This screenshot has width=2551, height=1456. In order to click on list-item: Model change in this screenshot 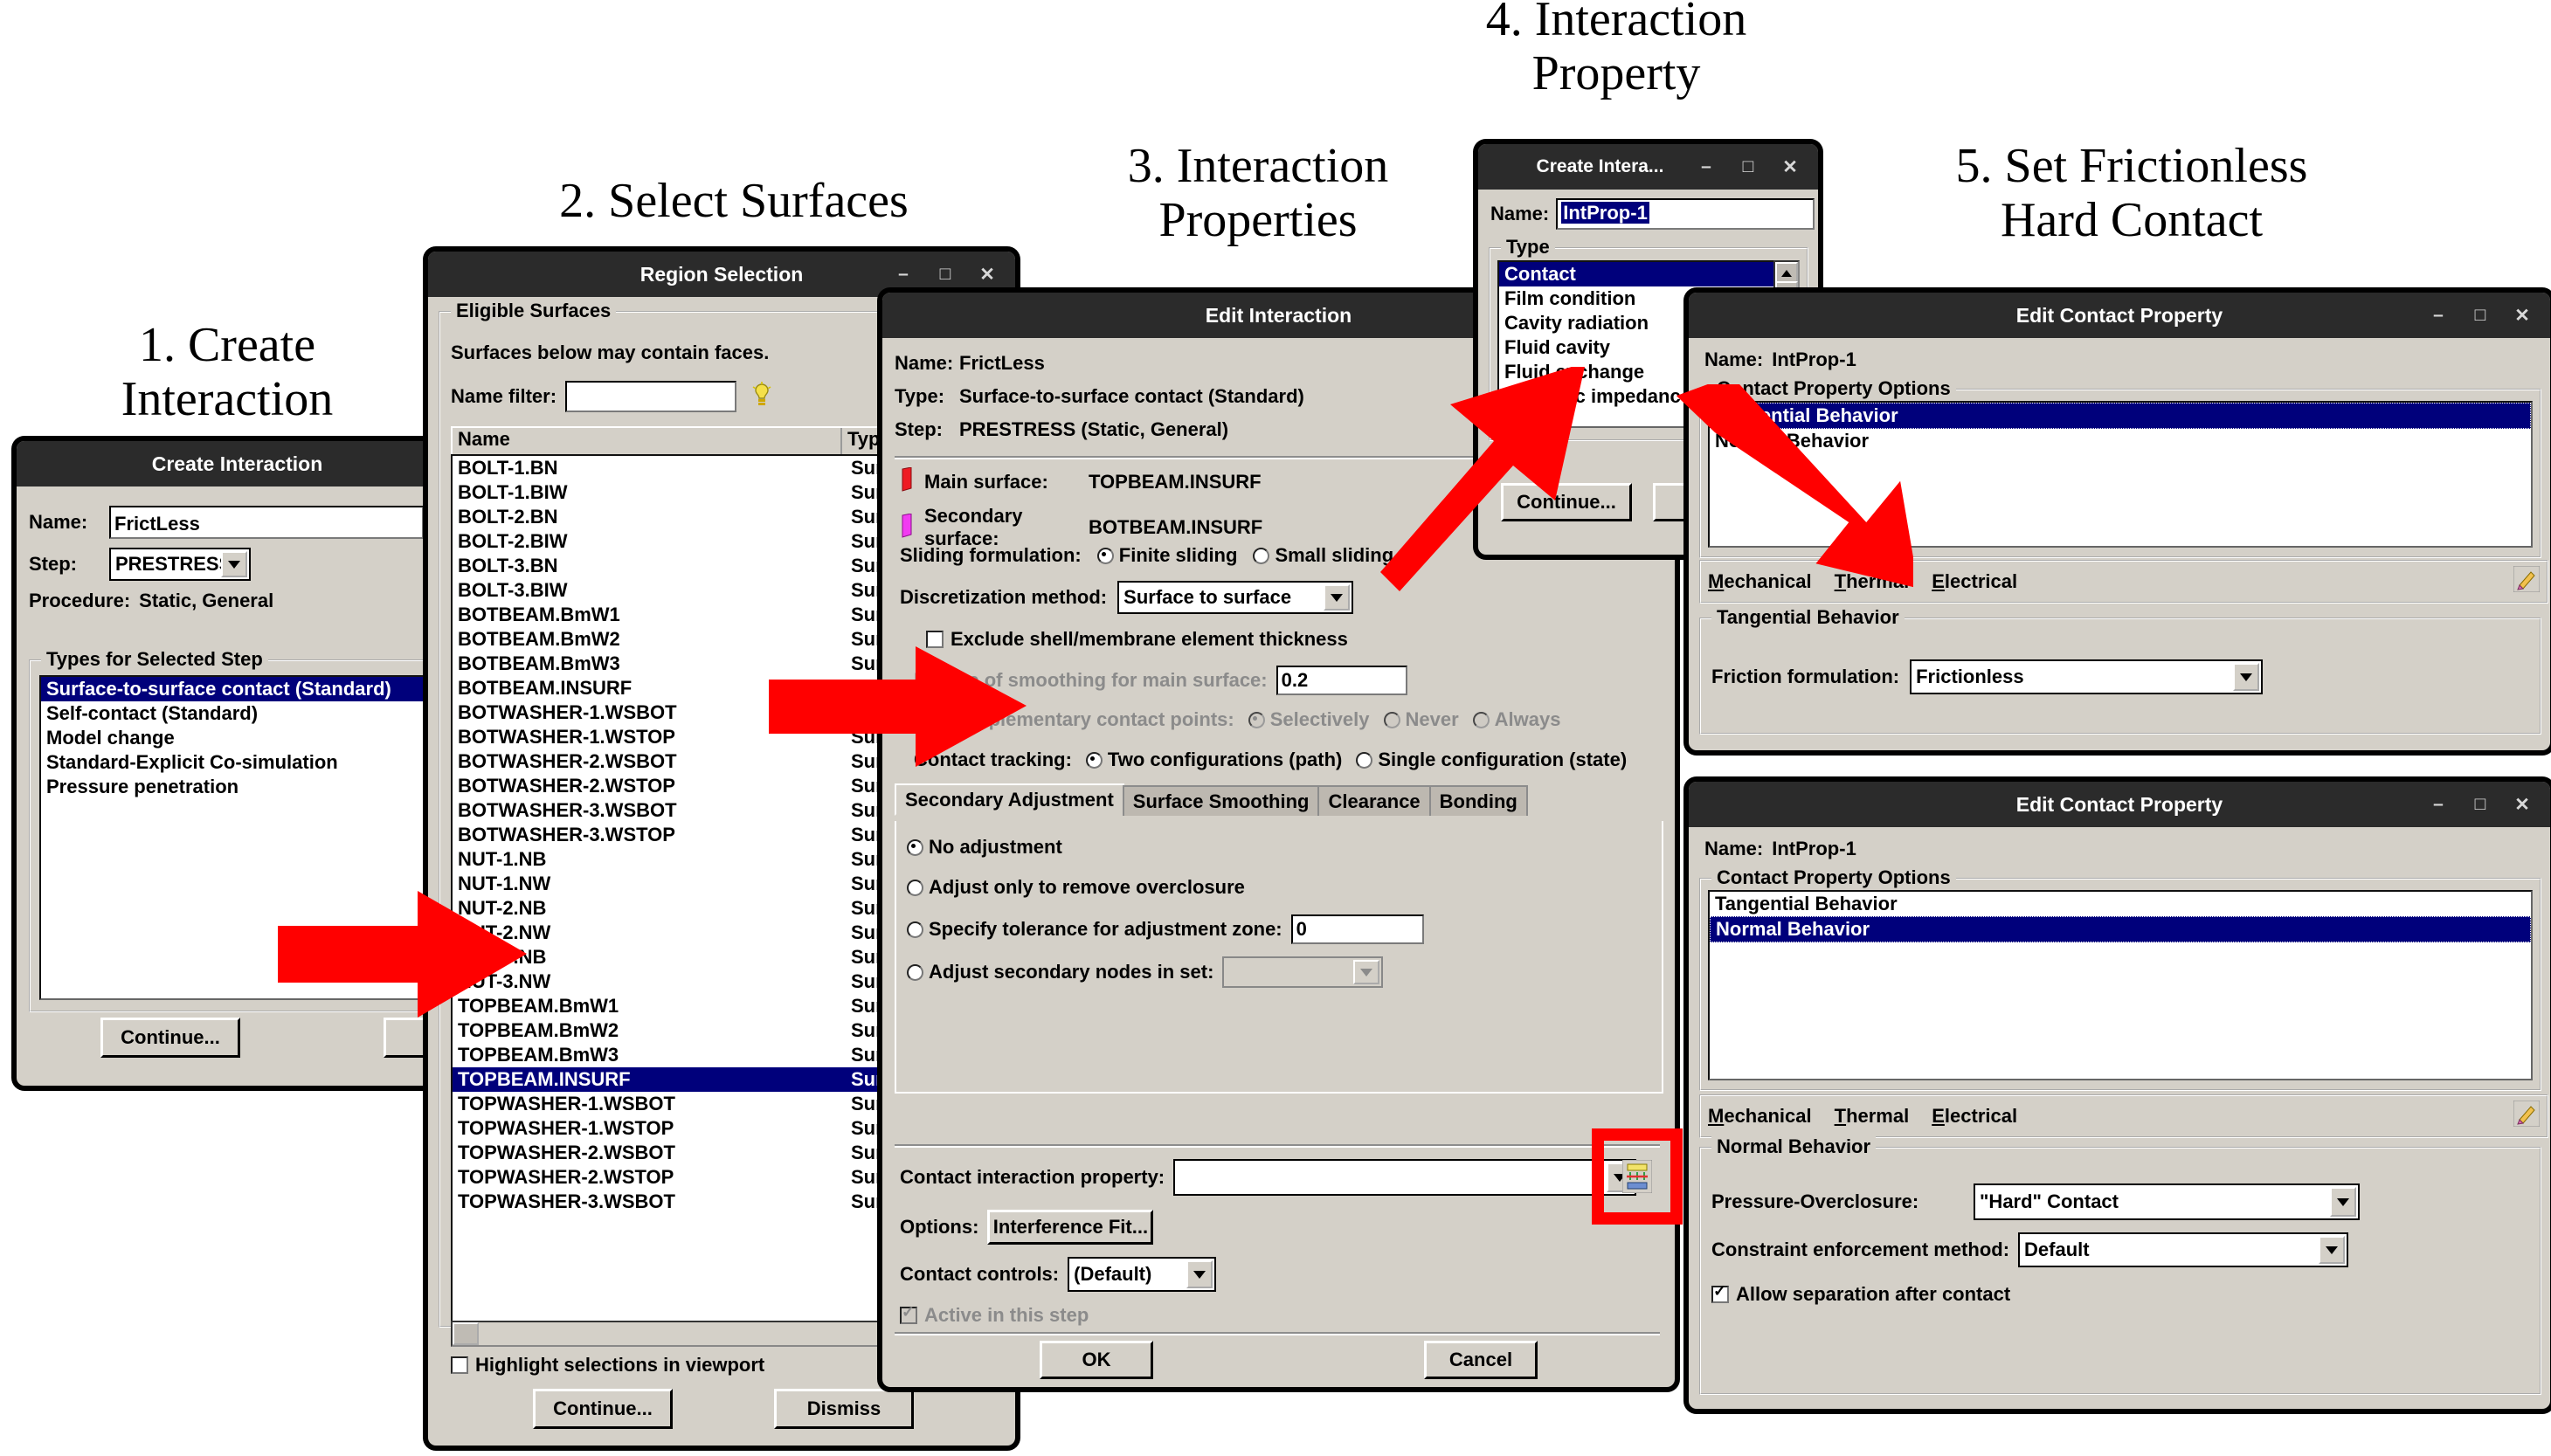, I will do `click(232, 738)`.